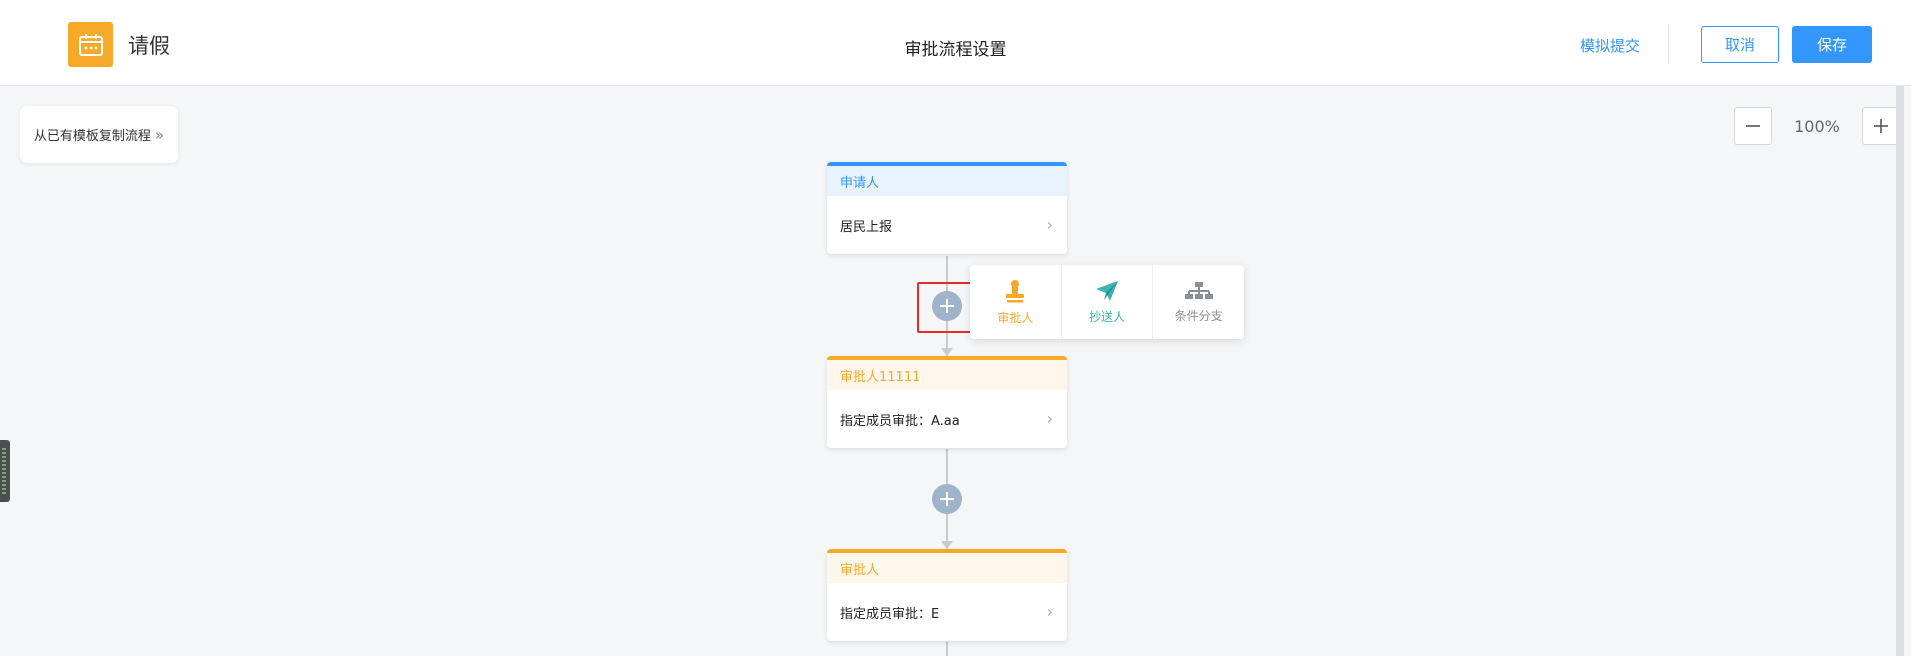  Describe the element at coordinates (947, 179) in the screenshot. I see `start-node-title: 申请人` at that location.